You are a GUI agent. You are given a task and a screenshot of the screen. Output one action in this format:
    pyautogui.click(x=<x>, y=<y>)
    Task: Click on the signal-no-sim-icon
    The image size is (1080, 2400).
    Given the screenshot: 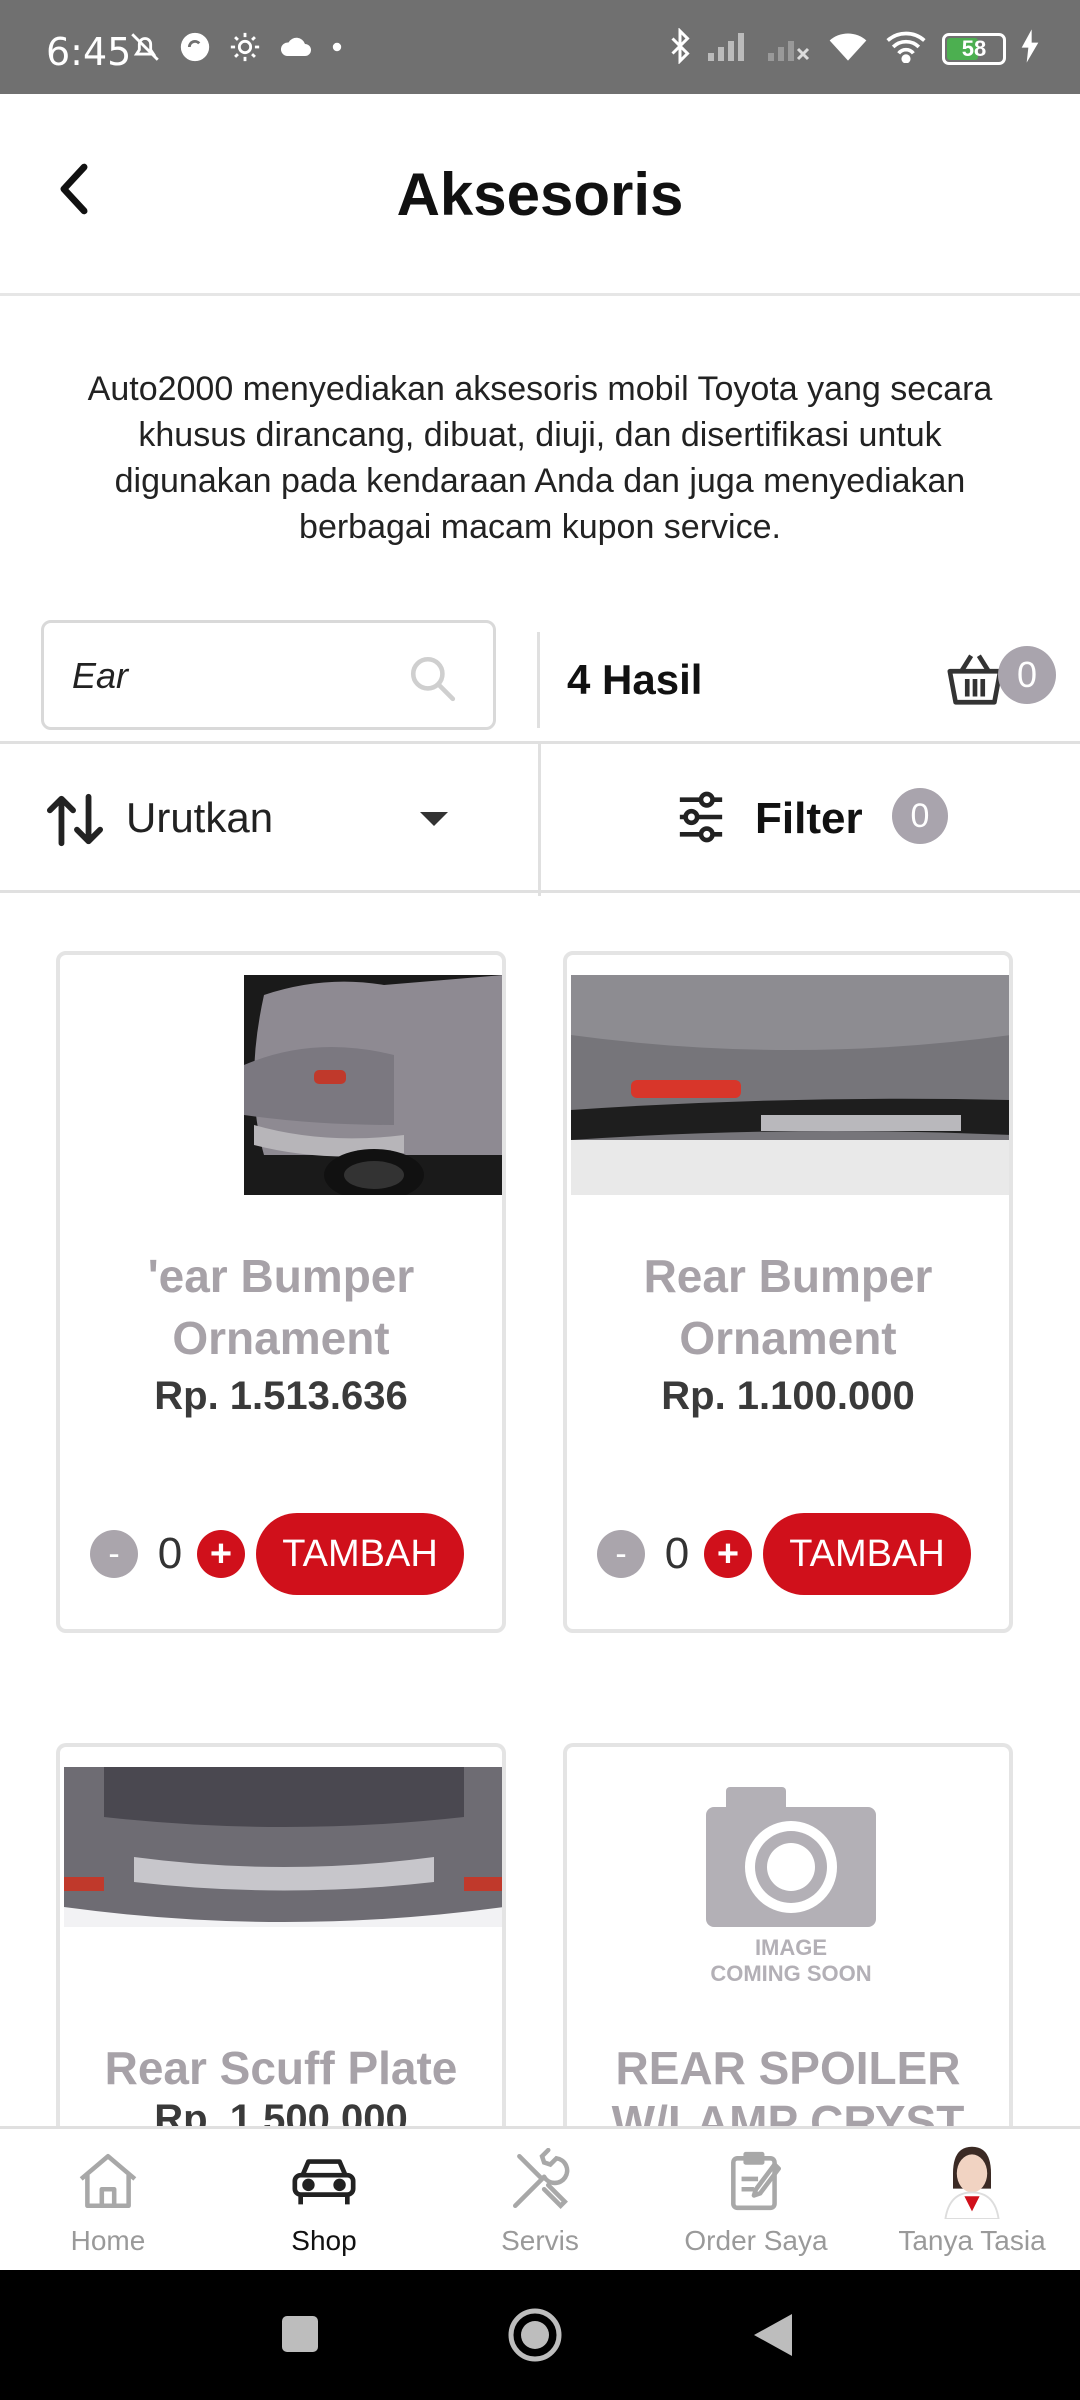 What is the action you would take?
    pyautogui.click(x=789, y=48)
    